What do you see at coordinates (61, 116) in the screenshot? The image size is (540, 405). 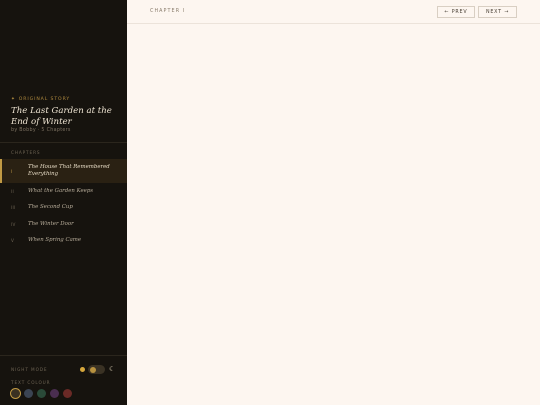 I see `story-title: The Last Garden at the End of Winter` at bounding box center [61, 116].